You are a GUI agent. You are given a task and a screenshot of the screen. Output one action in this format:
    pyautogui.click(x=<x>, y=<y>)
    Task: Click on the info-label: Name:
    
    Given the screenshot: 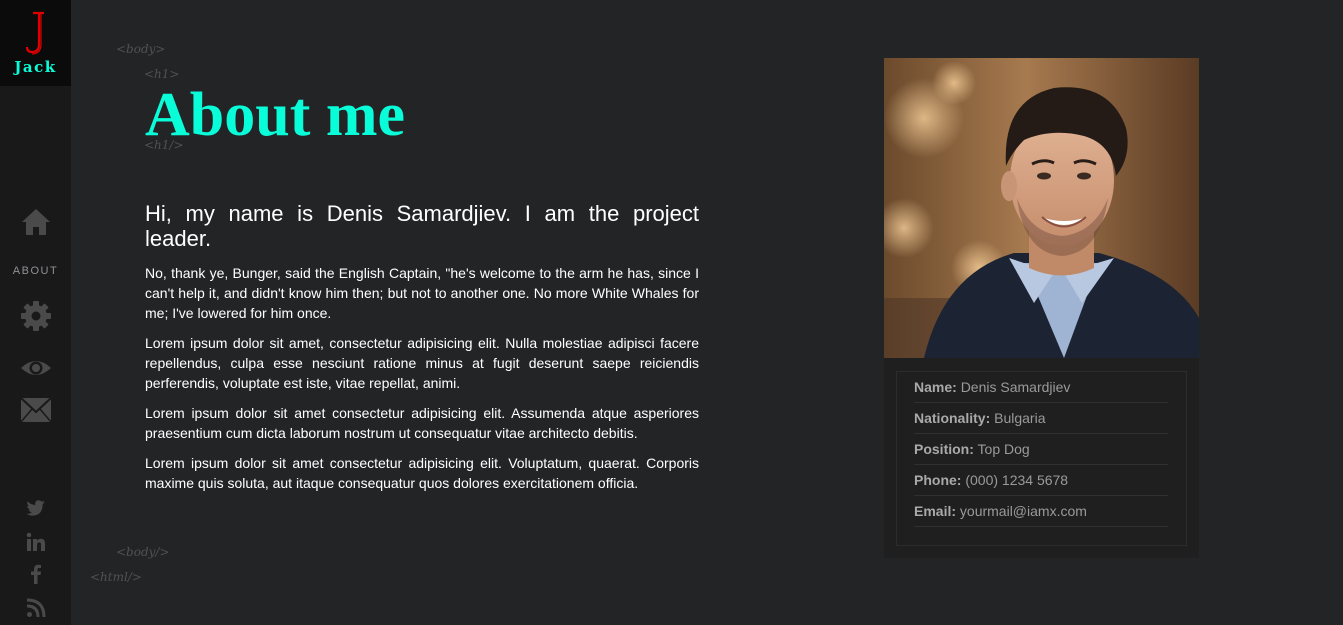 What is the action you would take?
    pyautogui.click(x=935, y=387)
    